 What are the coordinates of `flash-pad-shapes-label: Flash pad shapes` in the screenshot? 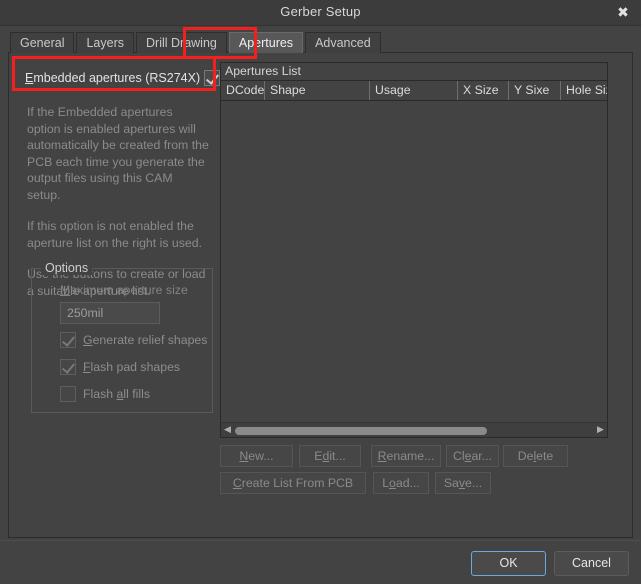 It's located at (132, 367).